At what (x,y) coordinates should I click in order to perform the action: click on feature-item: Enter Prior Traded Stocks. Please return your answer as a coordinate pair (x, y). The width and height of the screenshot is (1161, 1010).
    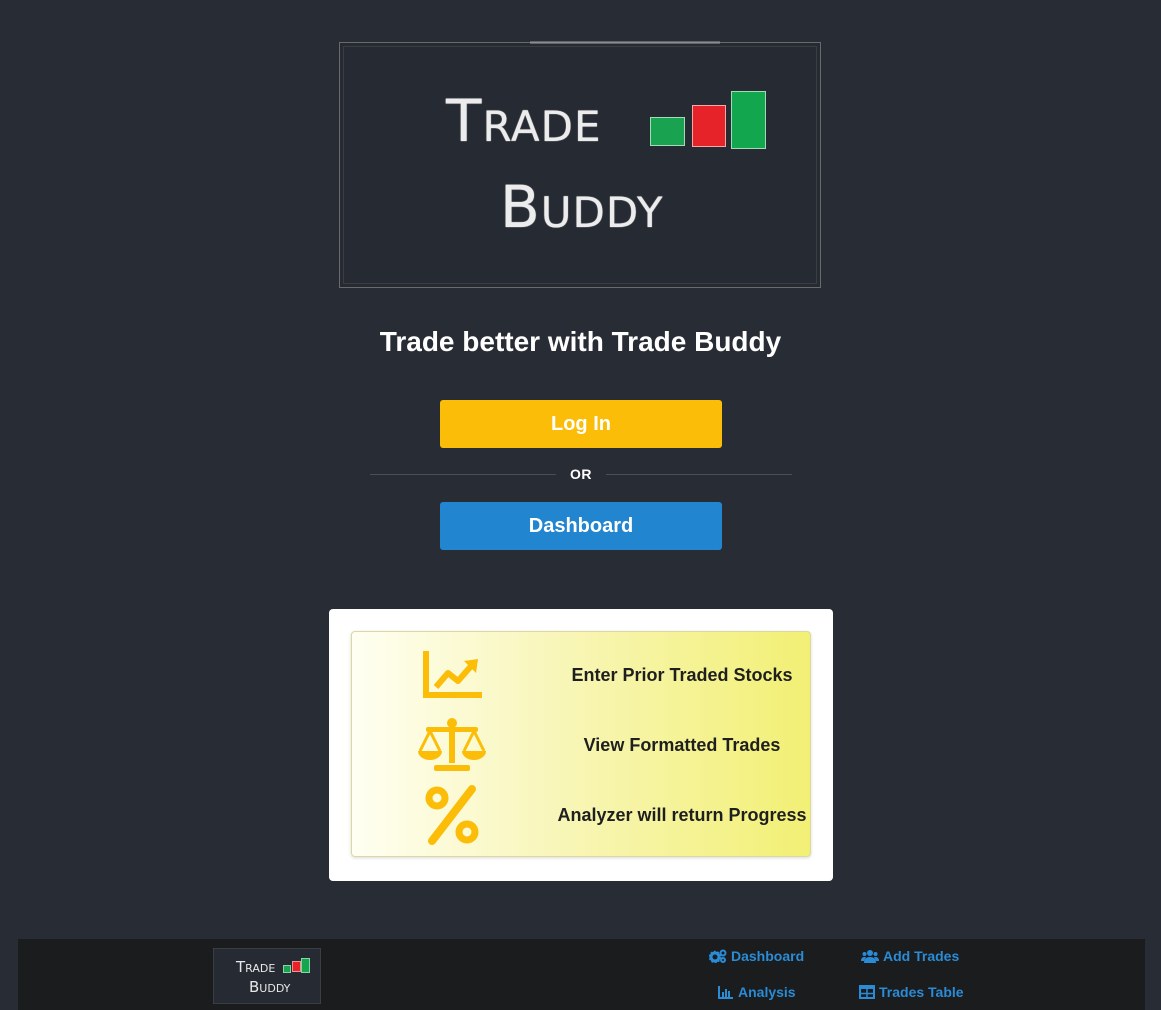
    Looking at the image, I should click on (581, 675).